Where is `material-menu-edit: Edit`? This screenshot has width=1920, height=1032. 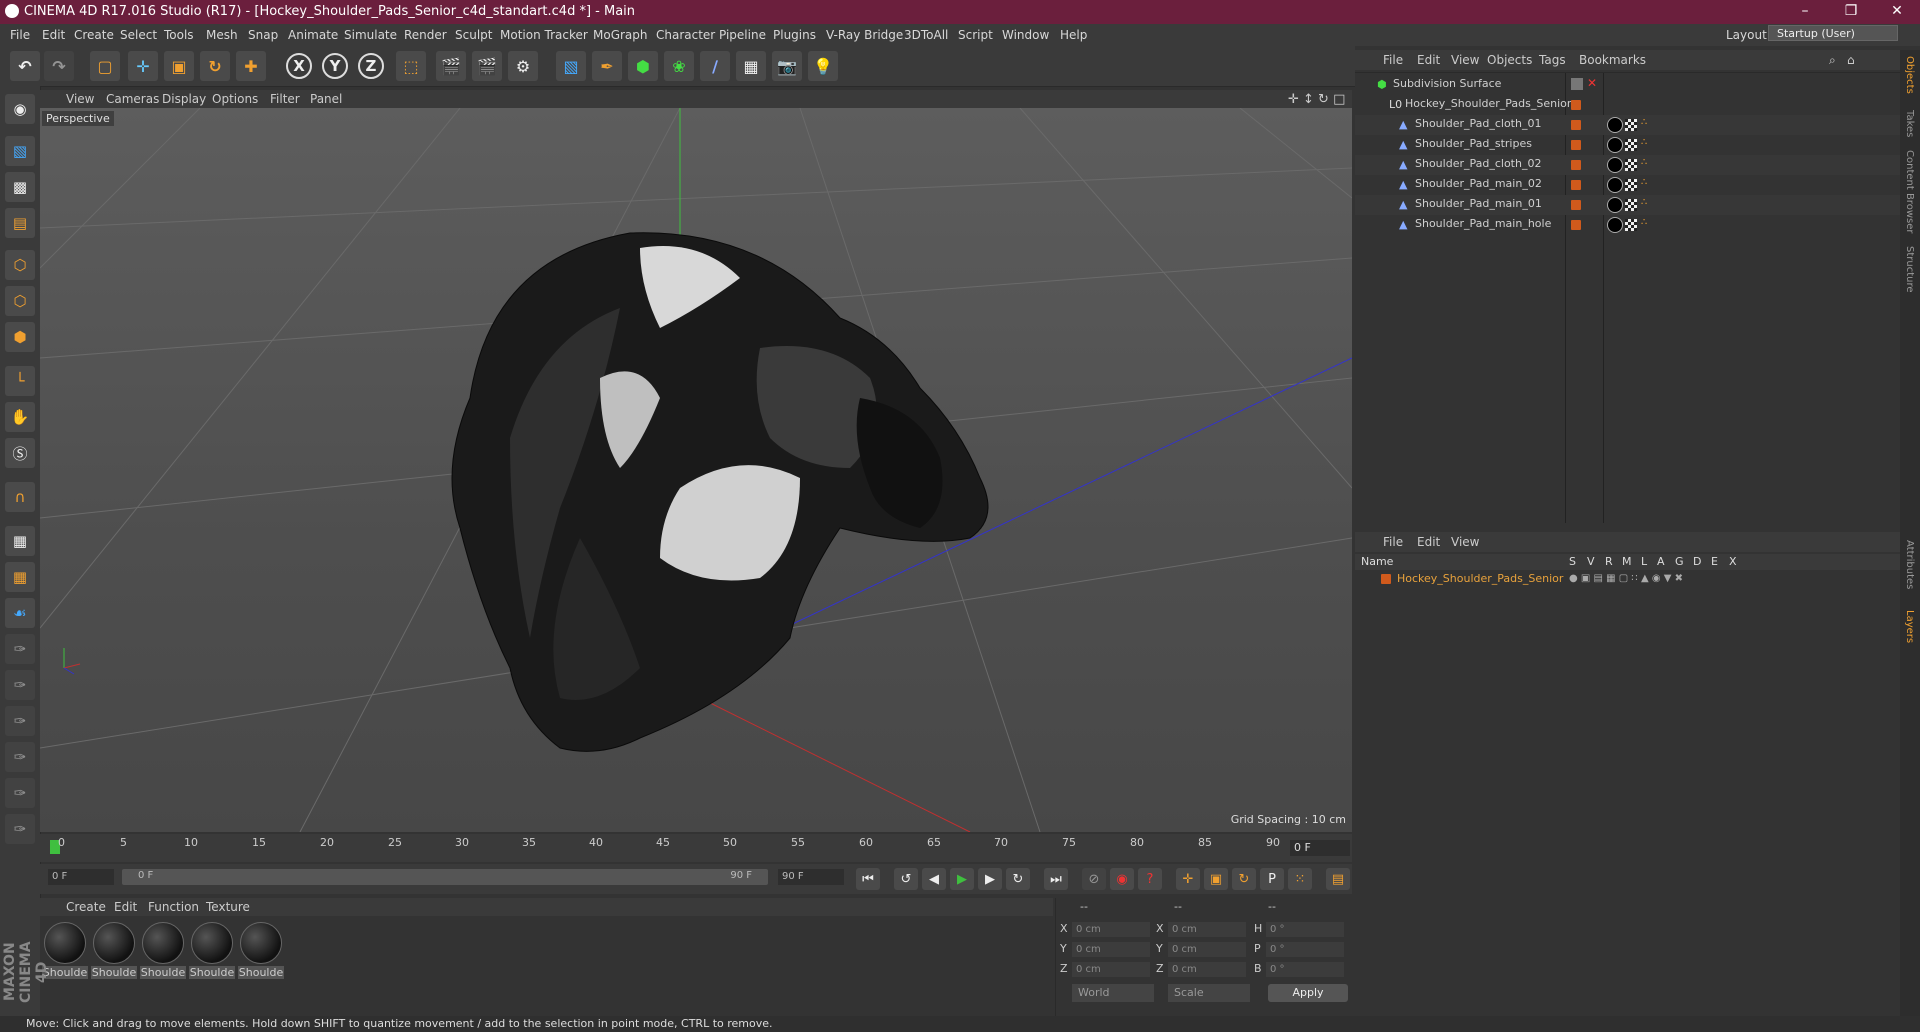
material-menu-edit: Edit is located at coordinates (125, 907).